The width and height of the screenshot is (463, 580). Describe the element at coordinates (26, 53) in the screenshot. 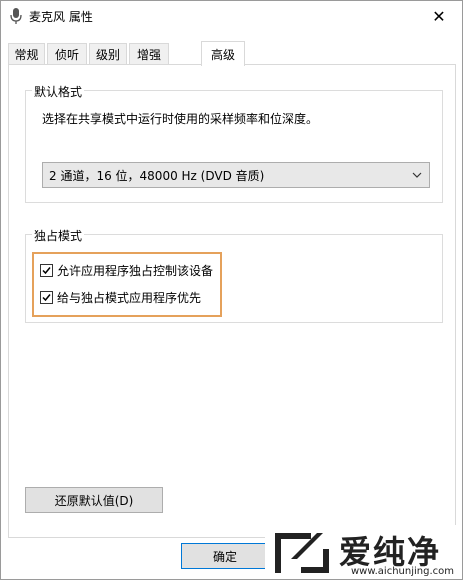

I see `tab-general: 常规` at that location.